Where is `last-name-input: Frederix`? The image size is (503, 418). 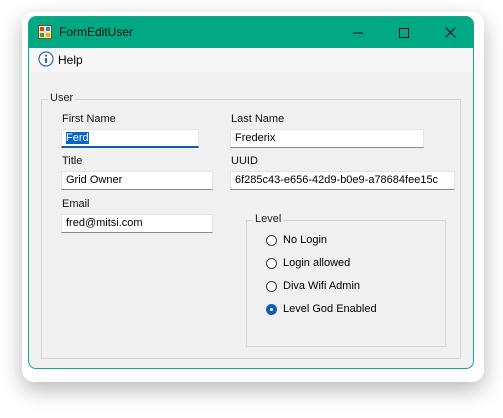 last-name-input: Frederix is located at coordinates (327, 138).